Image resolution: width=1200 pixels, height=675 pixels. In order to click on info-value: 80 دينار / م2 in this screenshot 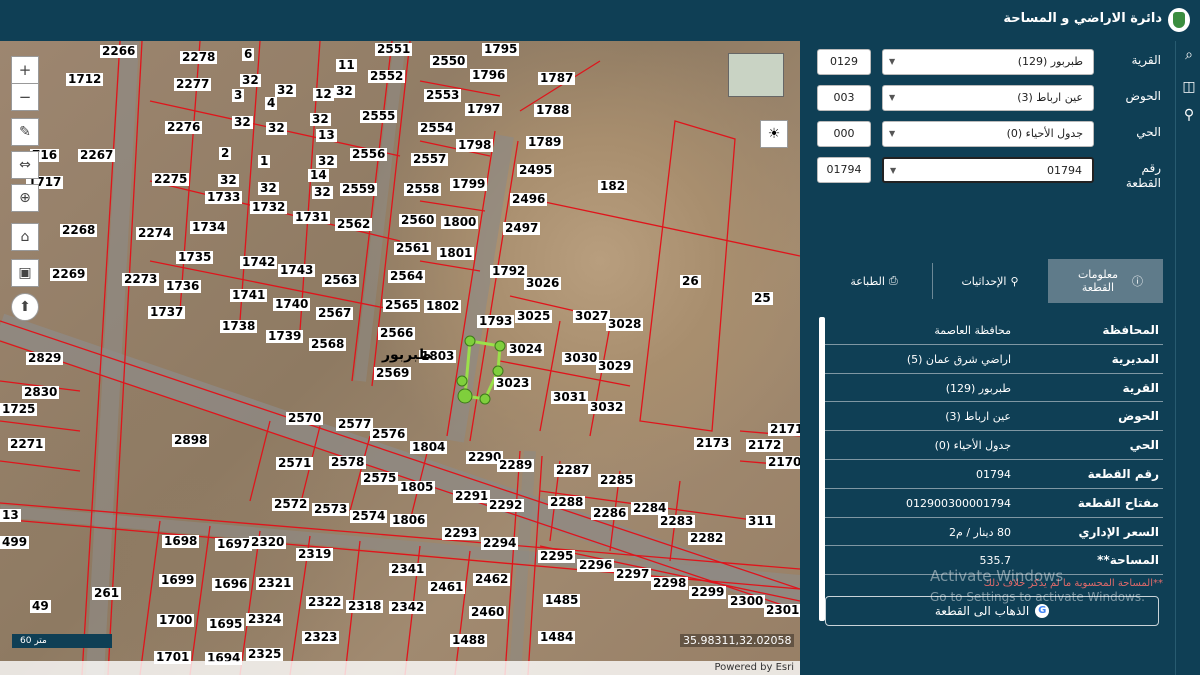, I will do `click(980, 532)`.